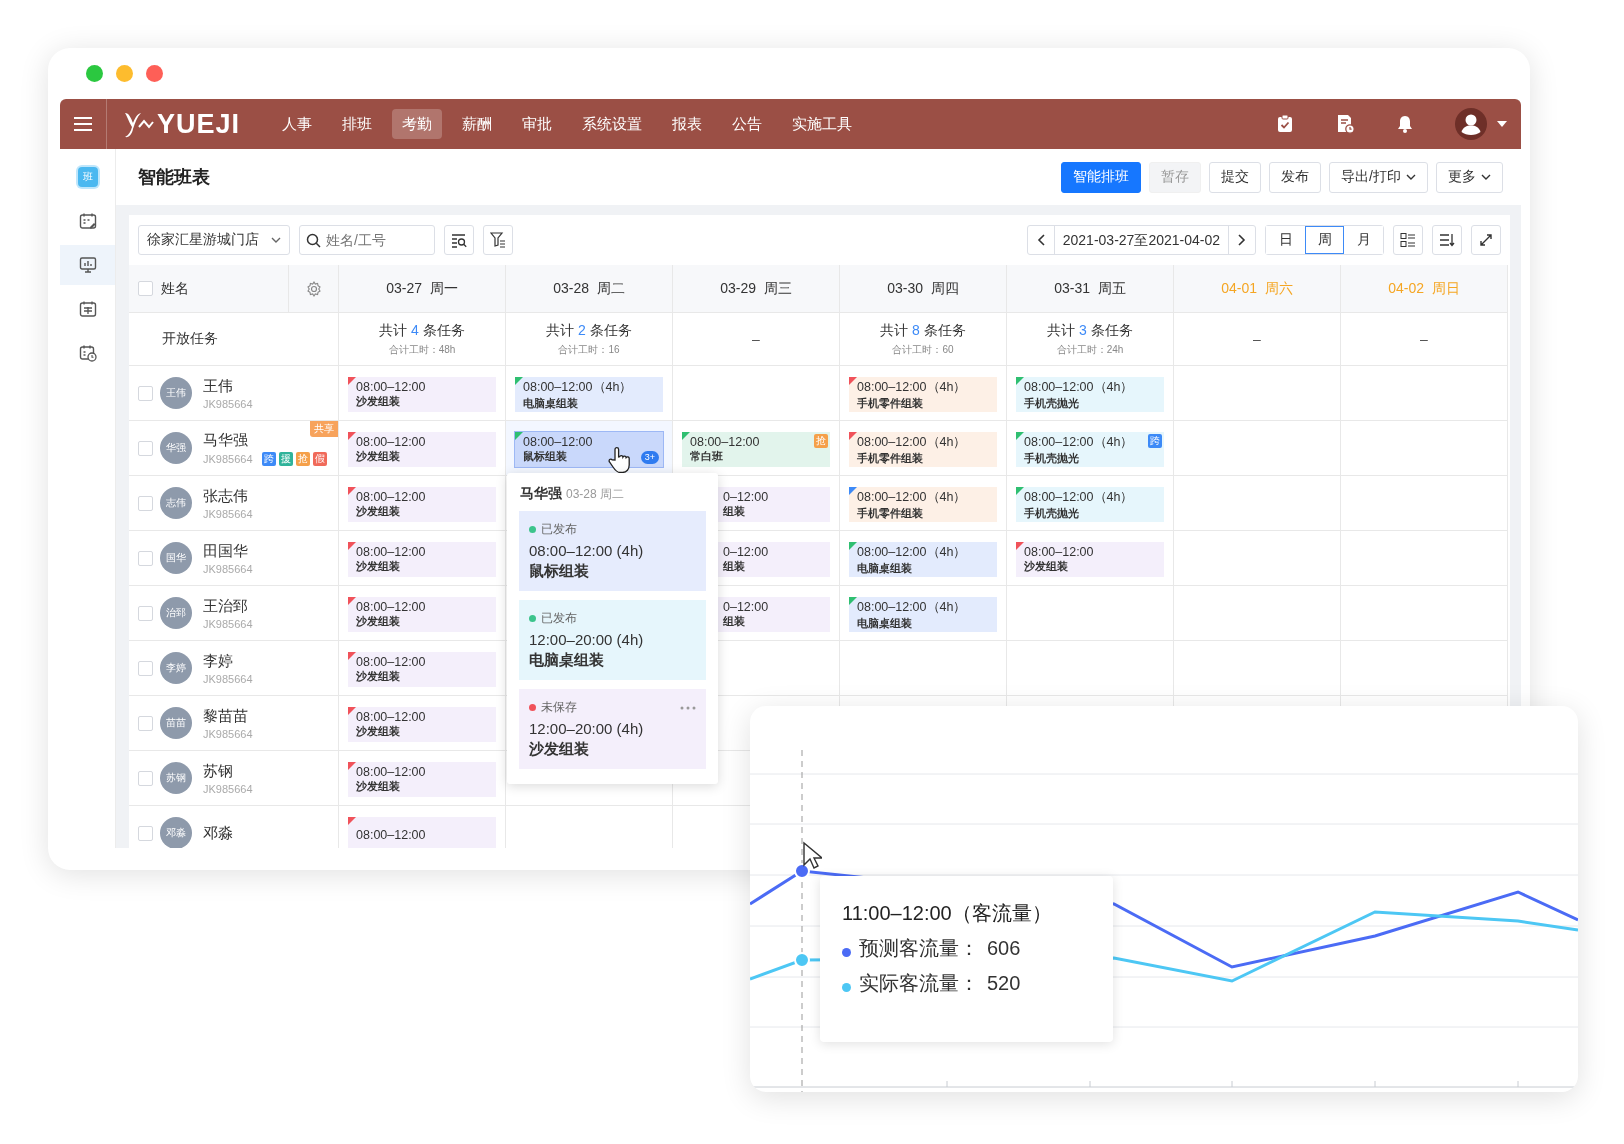 Image resolution: width=1624 pixels, height=1144 pixels. Describe the element at coordinates (176, 778) in the screenshot. I see `employee-avatar: 苏钢` at that location.